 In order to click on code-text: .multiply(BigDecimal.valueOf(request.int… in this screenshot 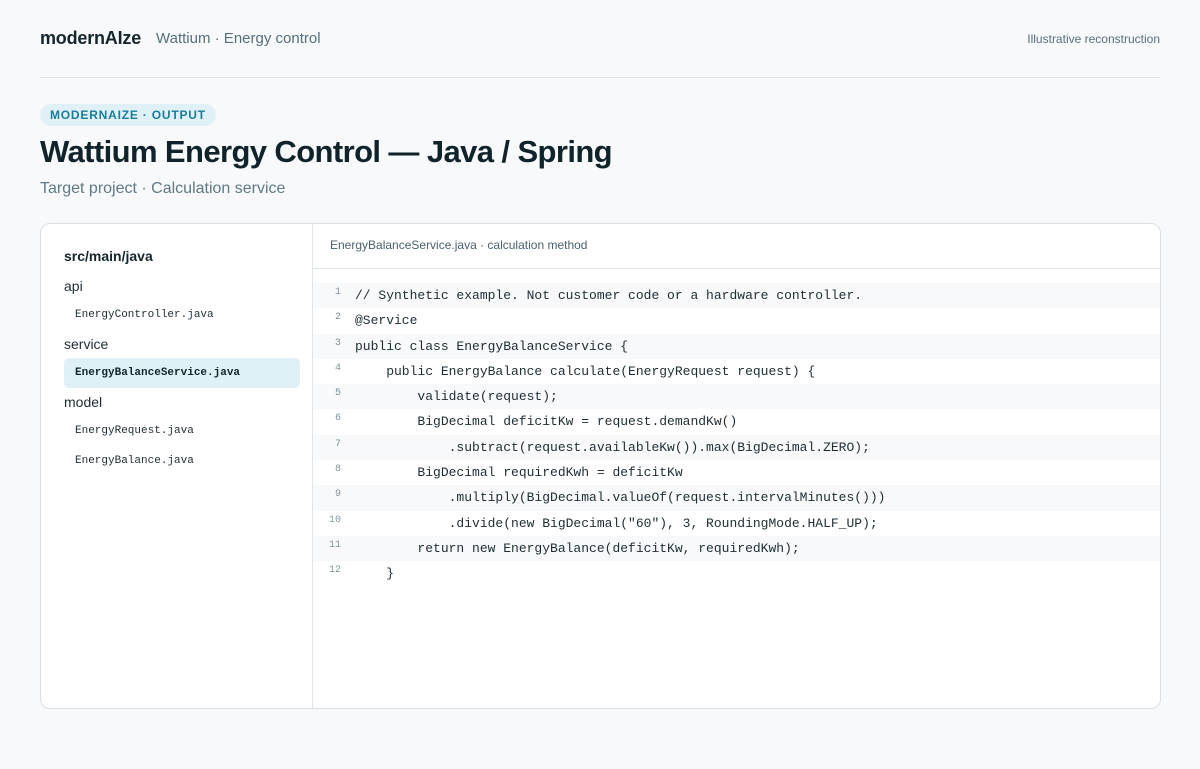, I will do `click(620, 498)`.